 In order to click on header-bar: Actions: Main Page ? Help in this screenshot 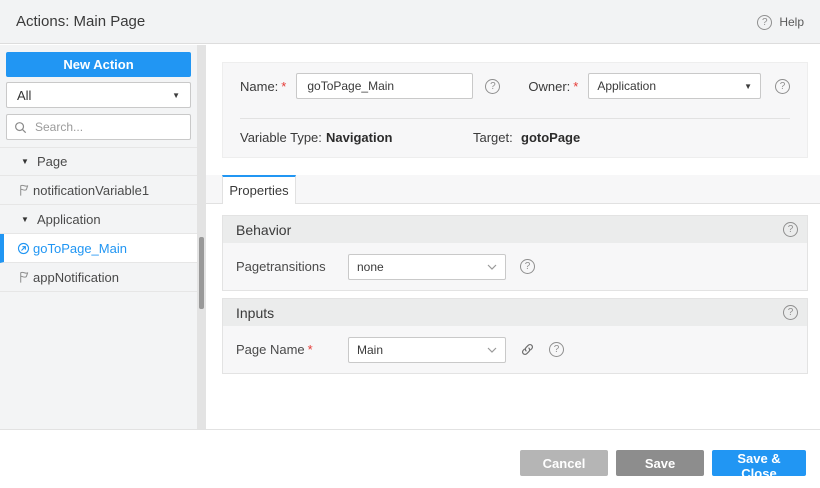, I will do `click(410, 22)`.